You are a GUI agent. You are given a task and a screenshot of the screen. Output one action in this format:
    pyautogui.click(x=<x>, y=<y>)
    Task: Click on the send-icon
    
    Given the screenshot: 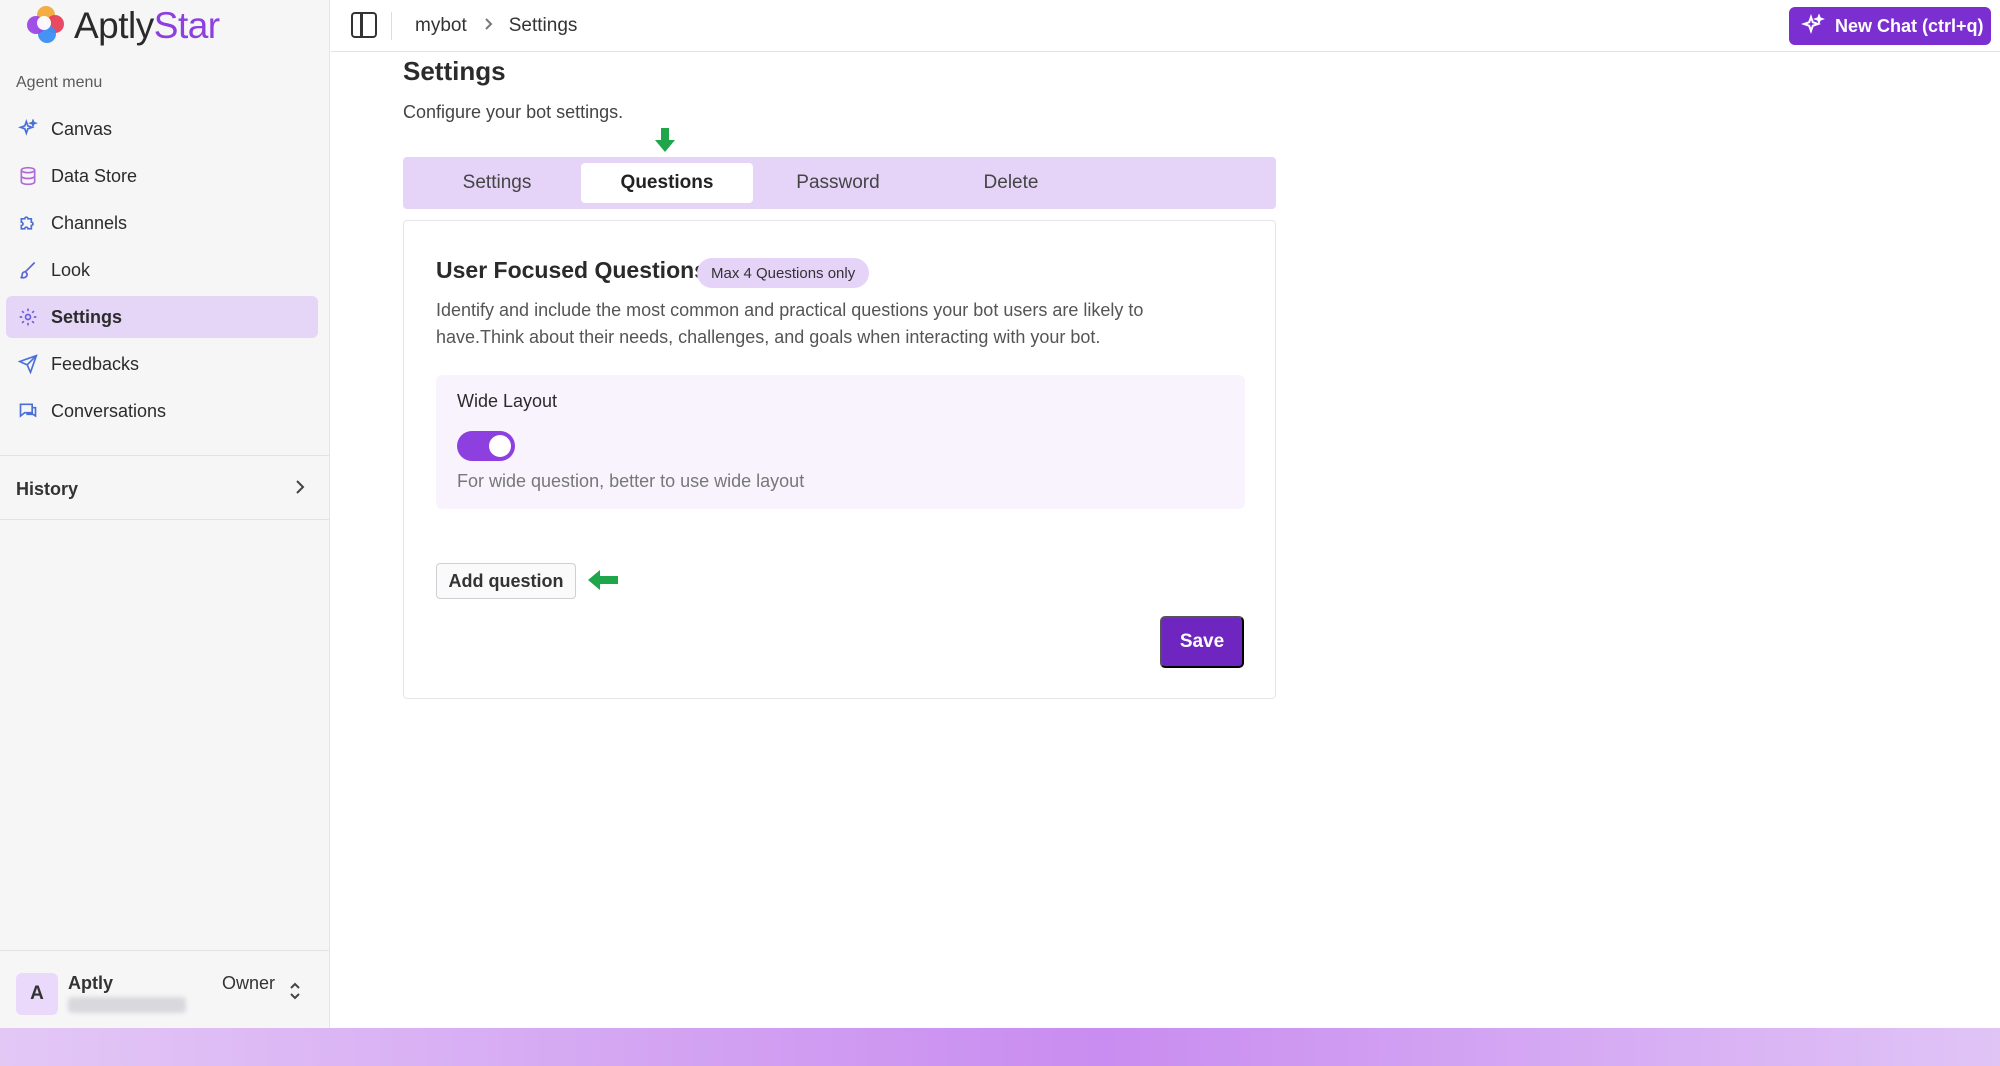 What is the action you would take?
    pyautogui.click(x=28, y=364)
    